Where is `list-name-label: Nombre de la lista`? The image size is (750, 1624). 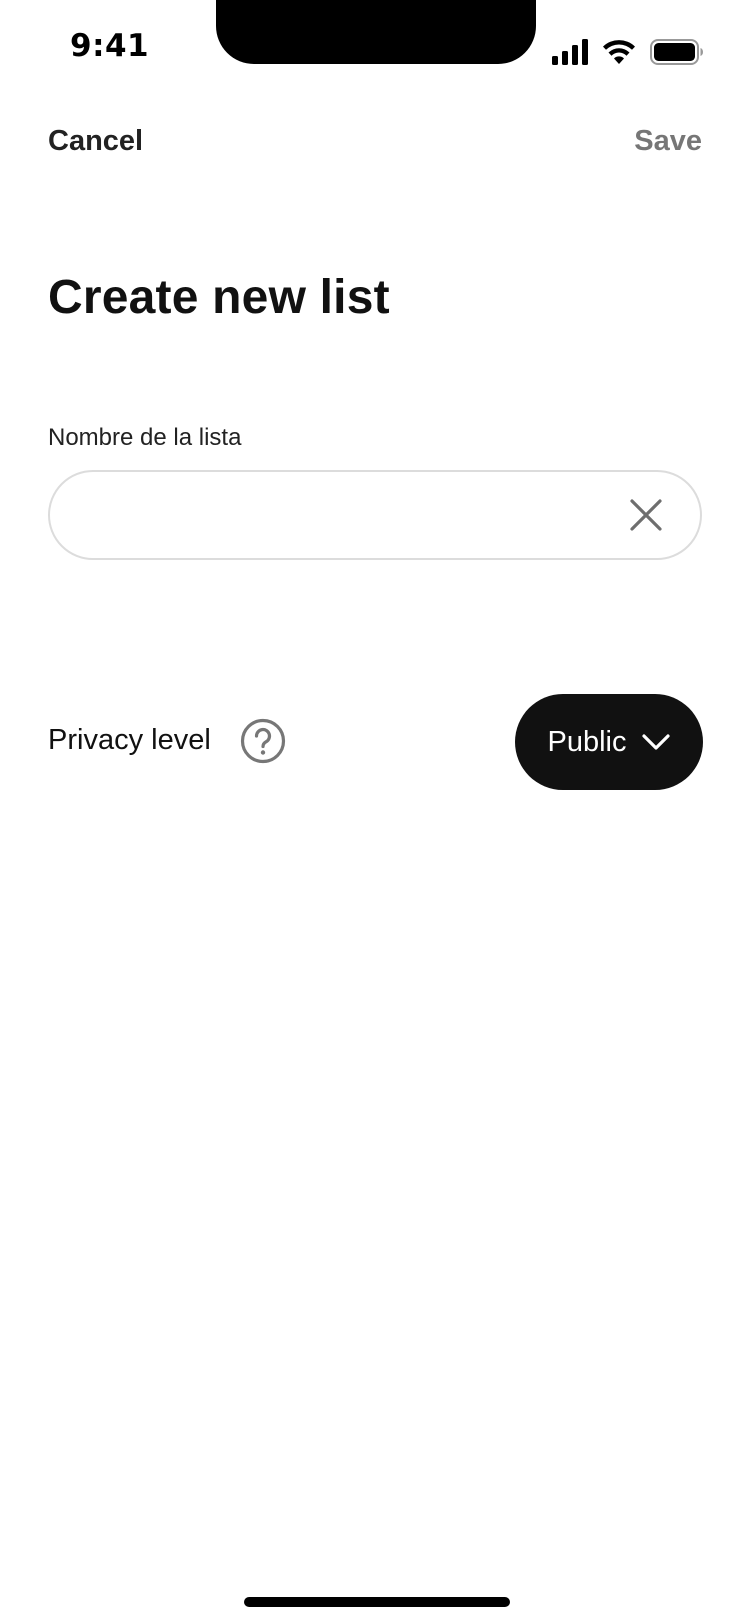 list-name-label: Nombre de la lista is located at coordinates (145, 437).